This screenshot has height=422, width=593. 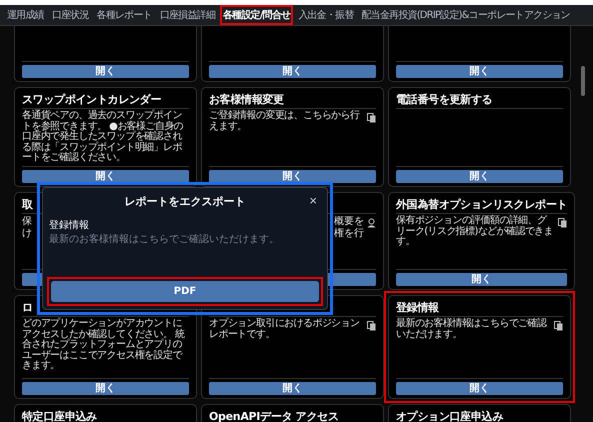 I want to click on card-description: 権を行, so click(x=349, y=234).